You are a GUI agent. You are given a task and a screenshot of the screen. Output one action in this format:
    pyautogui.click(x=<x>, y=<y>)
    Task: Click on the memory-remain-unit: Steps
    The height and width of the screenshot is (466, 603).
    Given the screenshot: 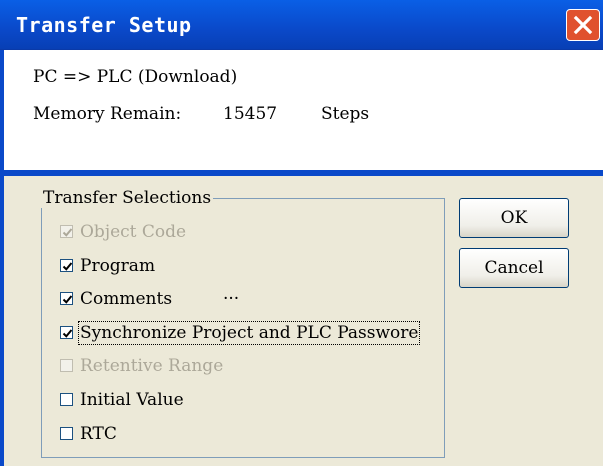 What is the action you would take?
    pyautogui.click(x=345, y=114)
    